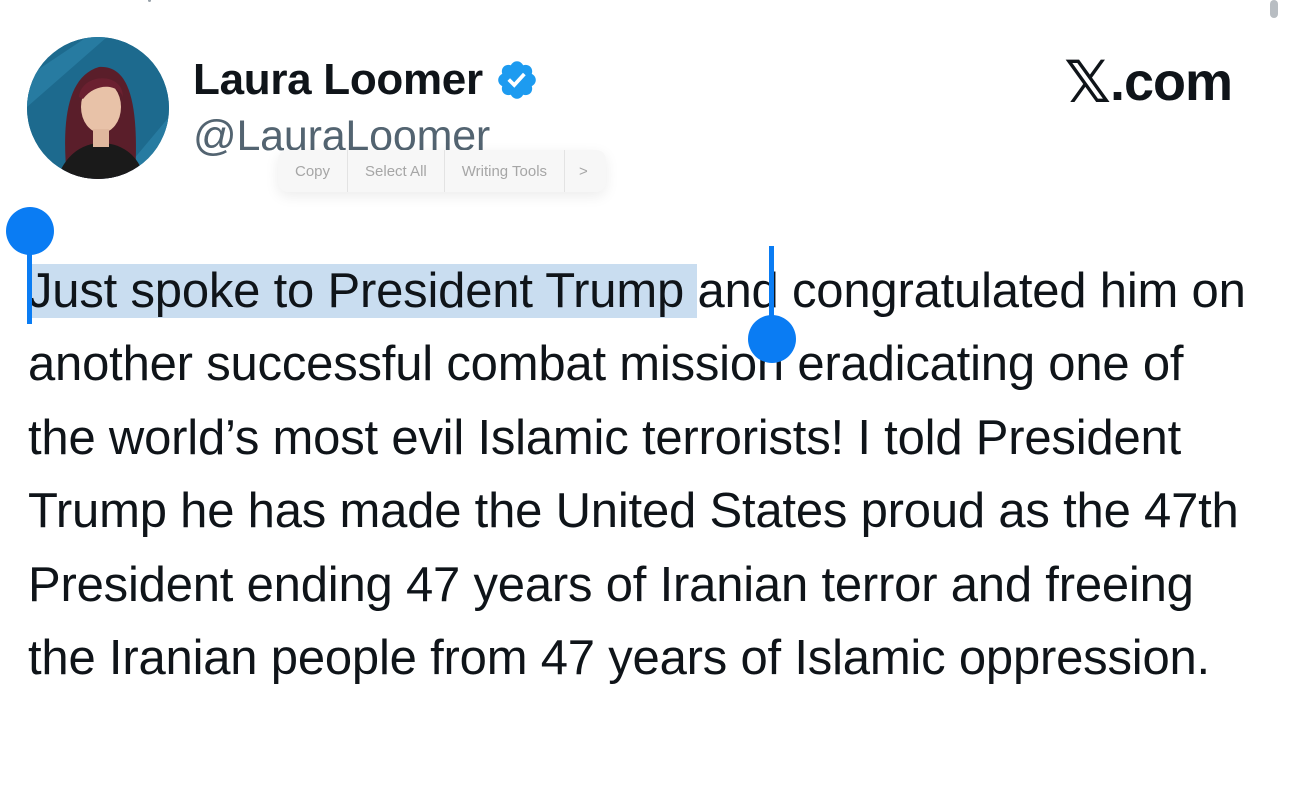 This screenshot has height=803, width=1290. What do you see at coordinates (772, 339) in the screenshot?
I see `selection-end-handle` at bounding box center [772, 339].